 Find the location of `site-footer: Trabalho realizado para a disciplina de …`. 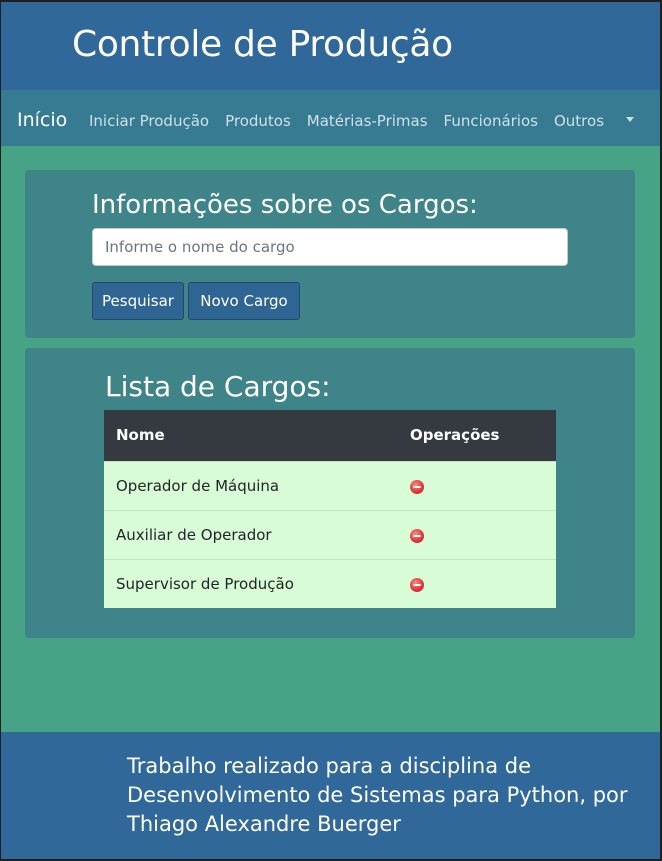

site-footer: Trabalho realizado para a disciplina de … is located at coordinates (330, 795).